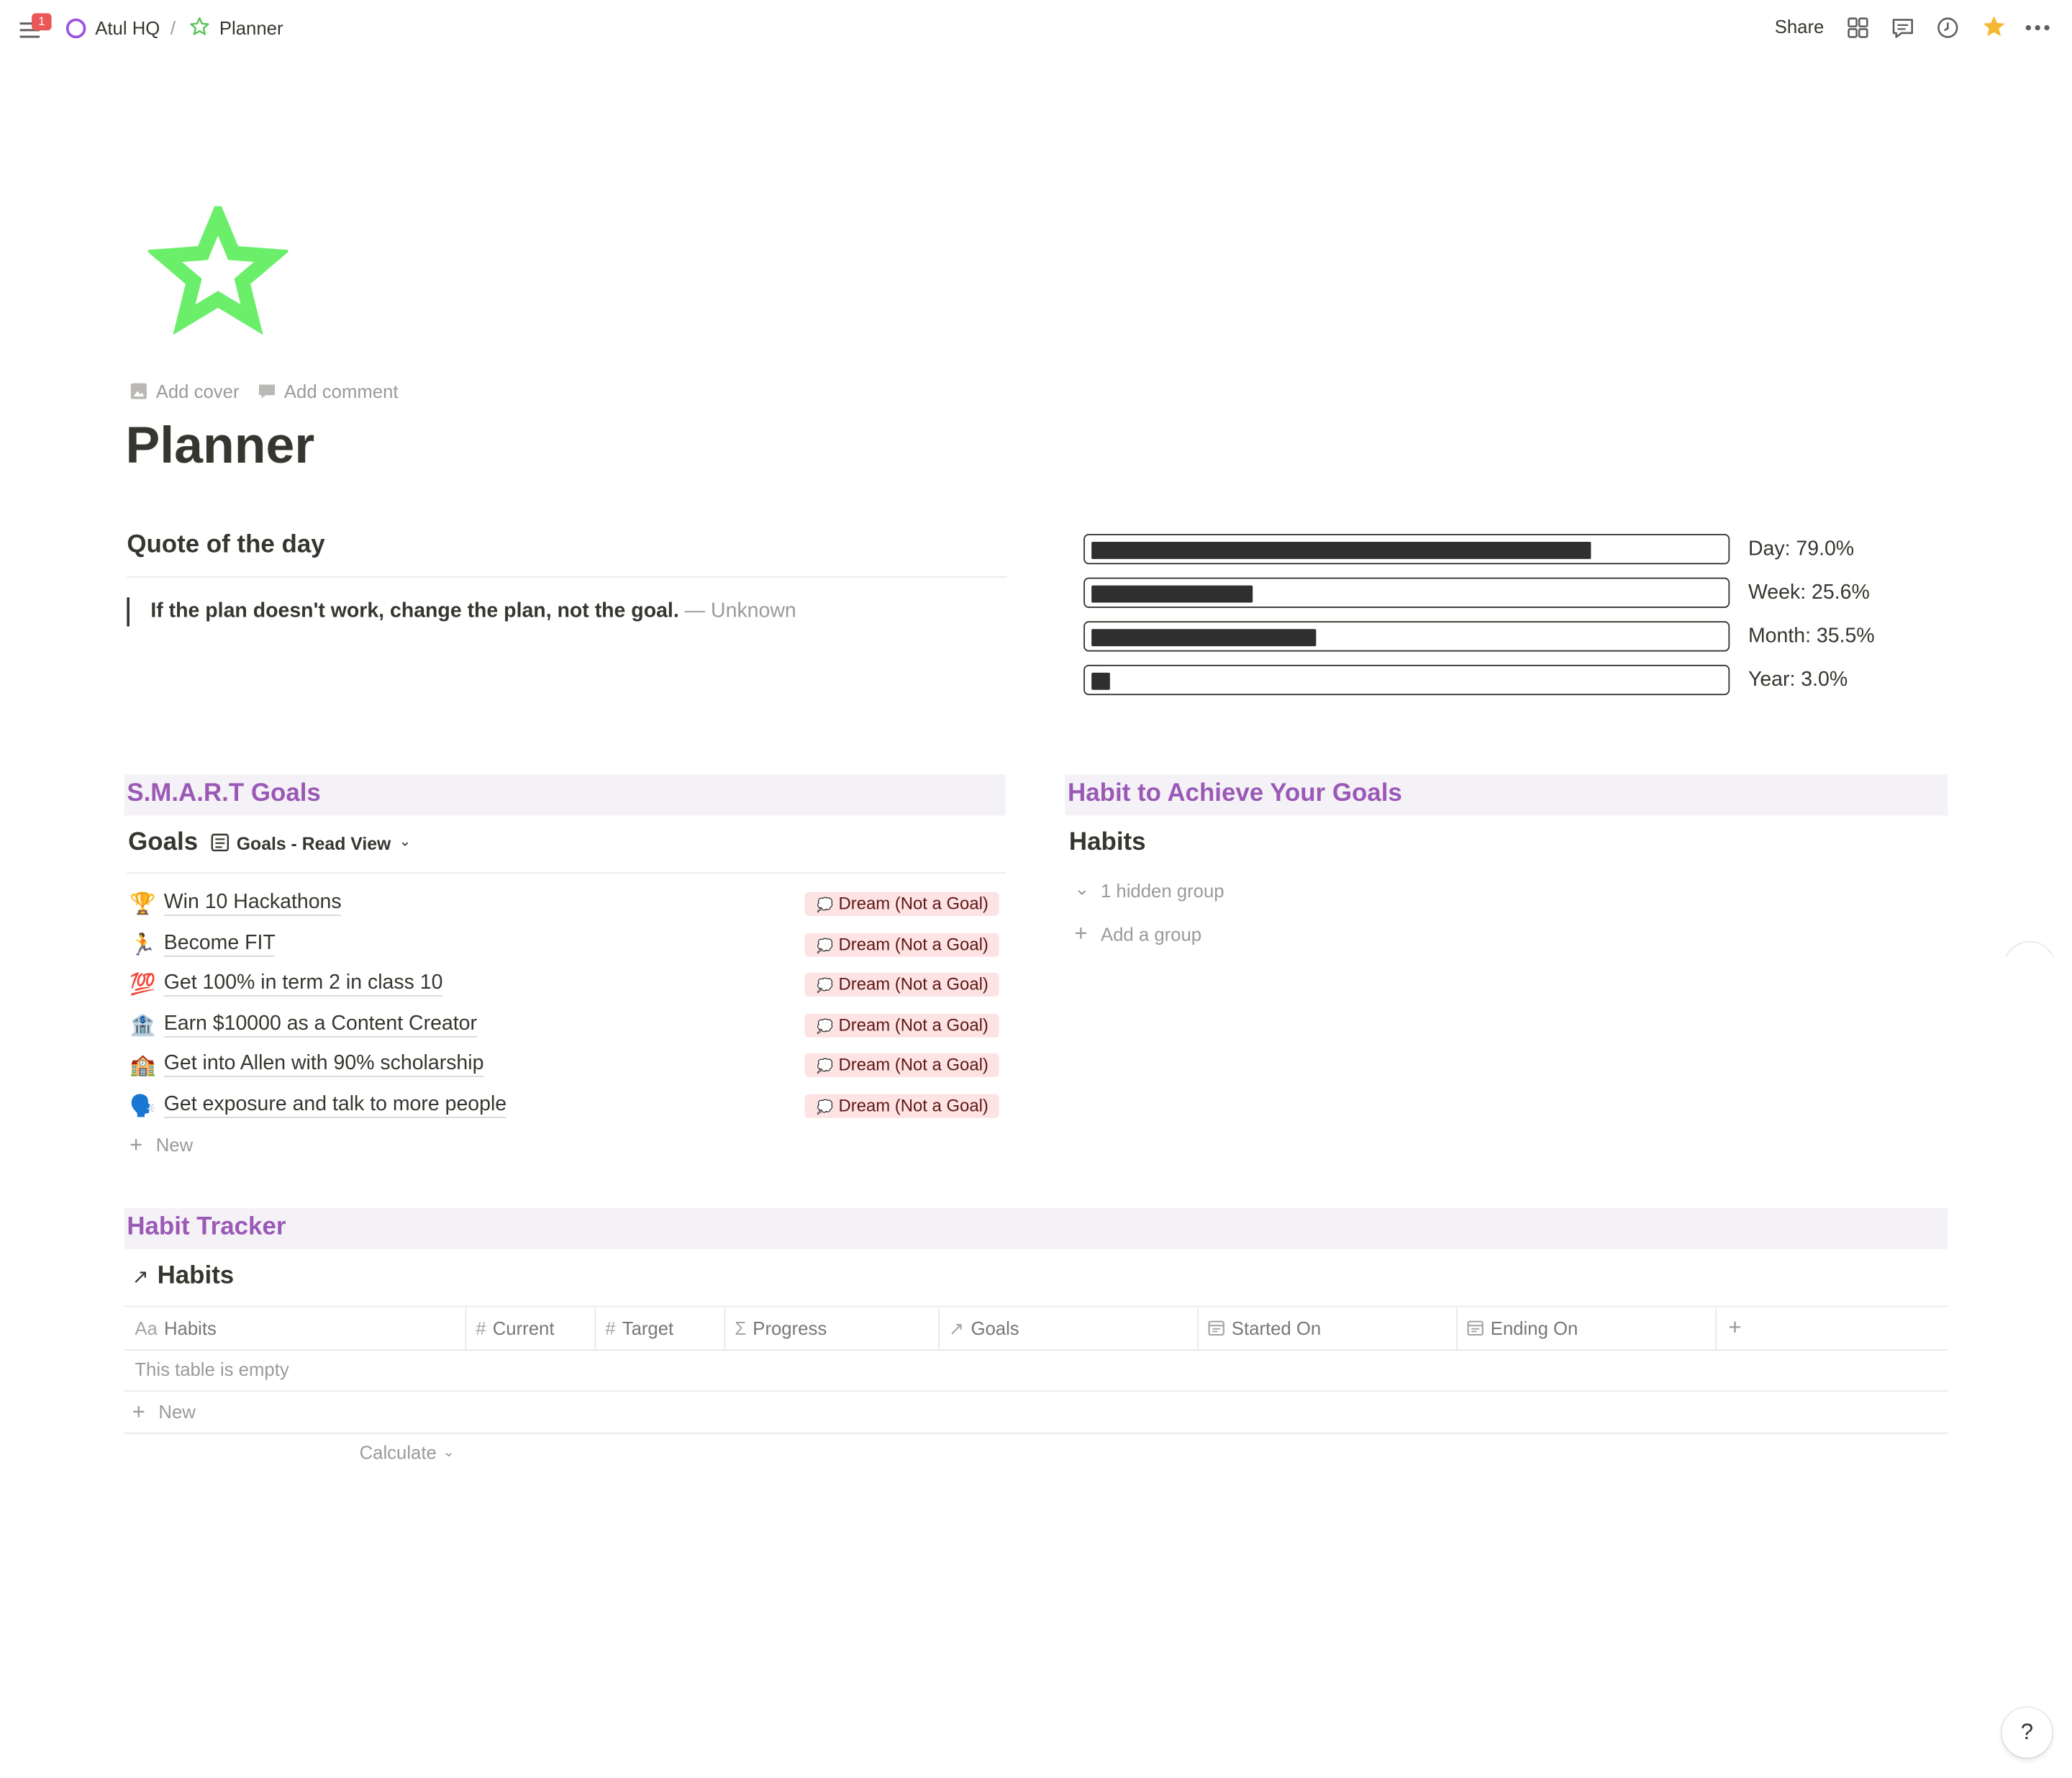  Describe the element at coordinates (790, 1328) in the screenshot. I see `column-header-label: Progress` at that location.